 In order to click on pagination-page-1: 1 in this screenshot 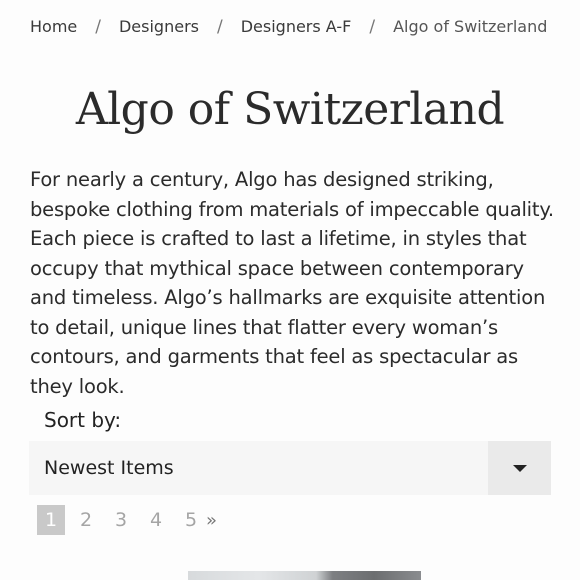, I will do `click(51, 520)`.